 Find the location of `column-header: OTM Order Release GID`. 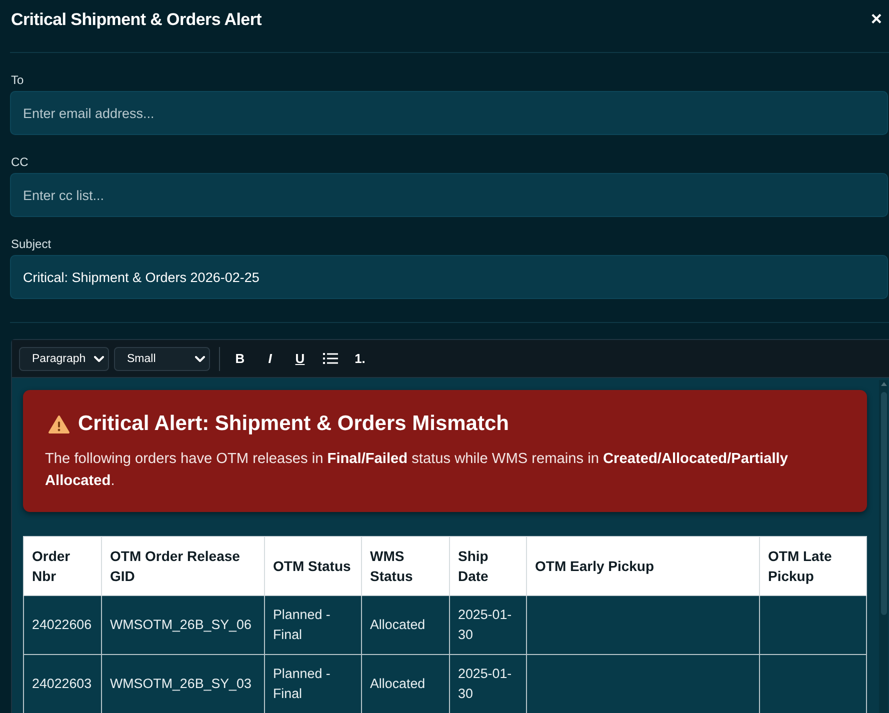

column-header: OTM Order Release GID is located at coordinates (183, 566).